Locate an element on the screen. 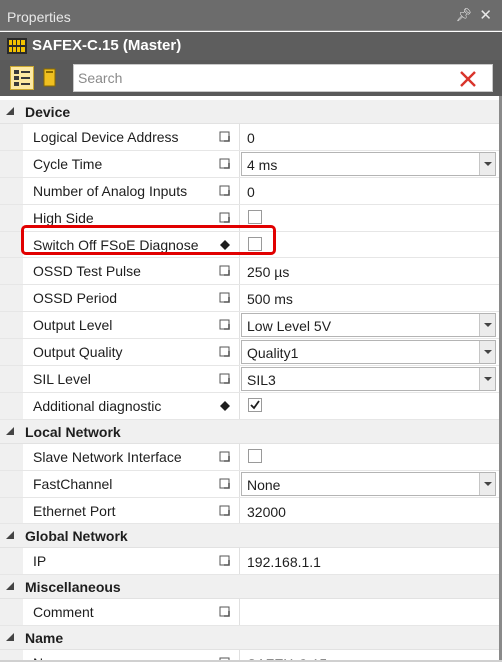  property-name: Additional diagnostic is located at coordinates (97, 405).